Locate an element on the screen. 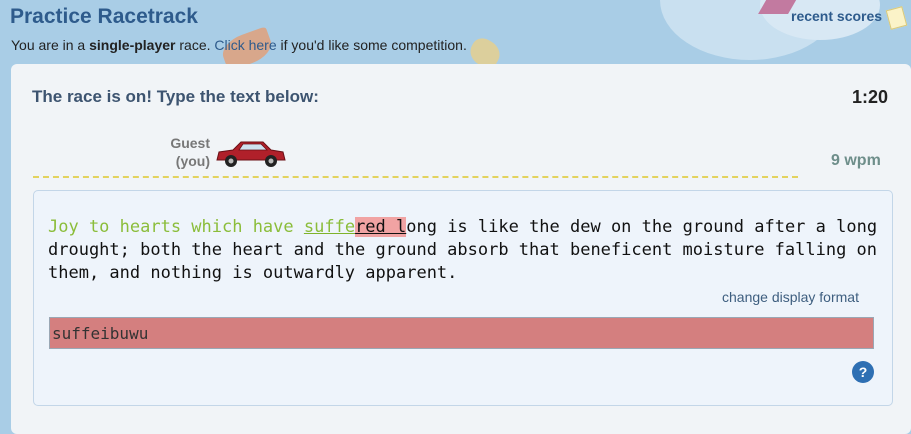 Image resolution: width=911 pixels, height=434 pixels. player-note: (you) is located at coordinates (192, 161).